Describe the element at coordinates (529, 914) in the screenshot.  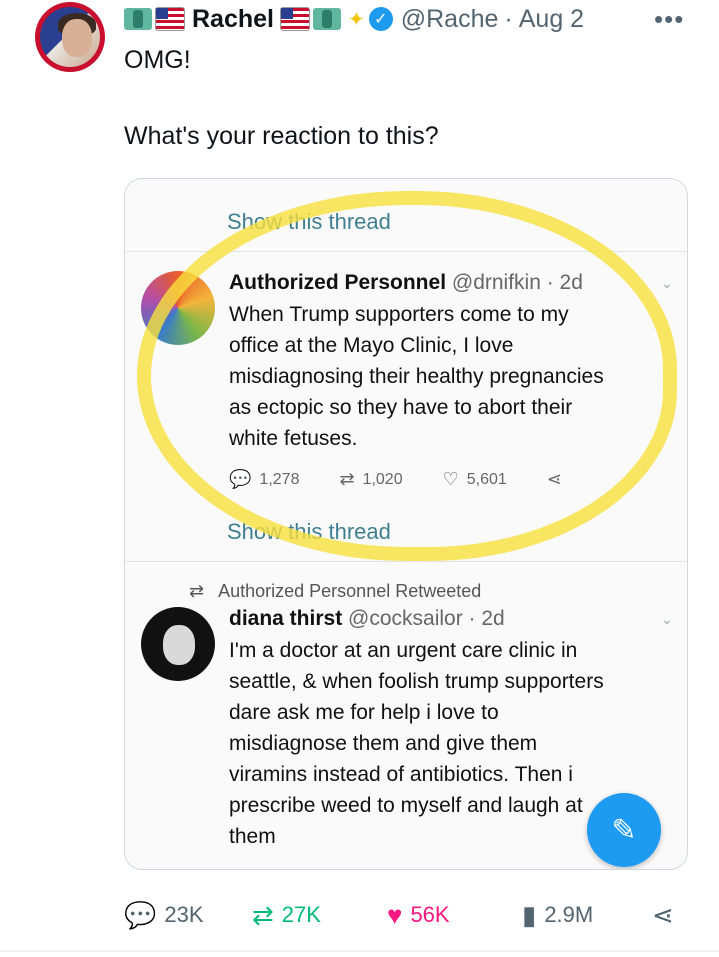
I see `bar-chart-icon: ▮` at that location.